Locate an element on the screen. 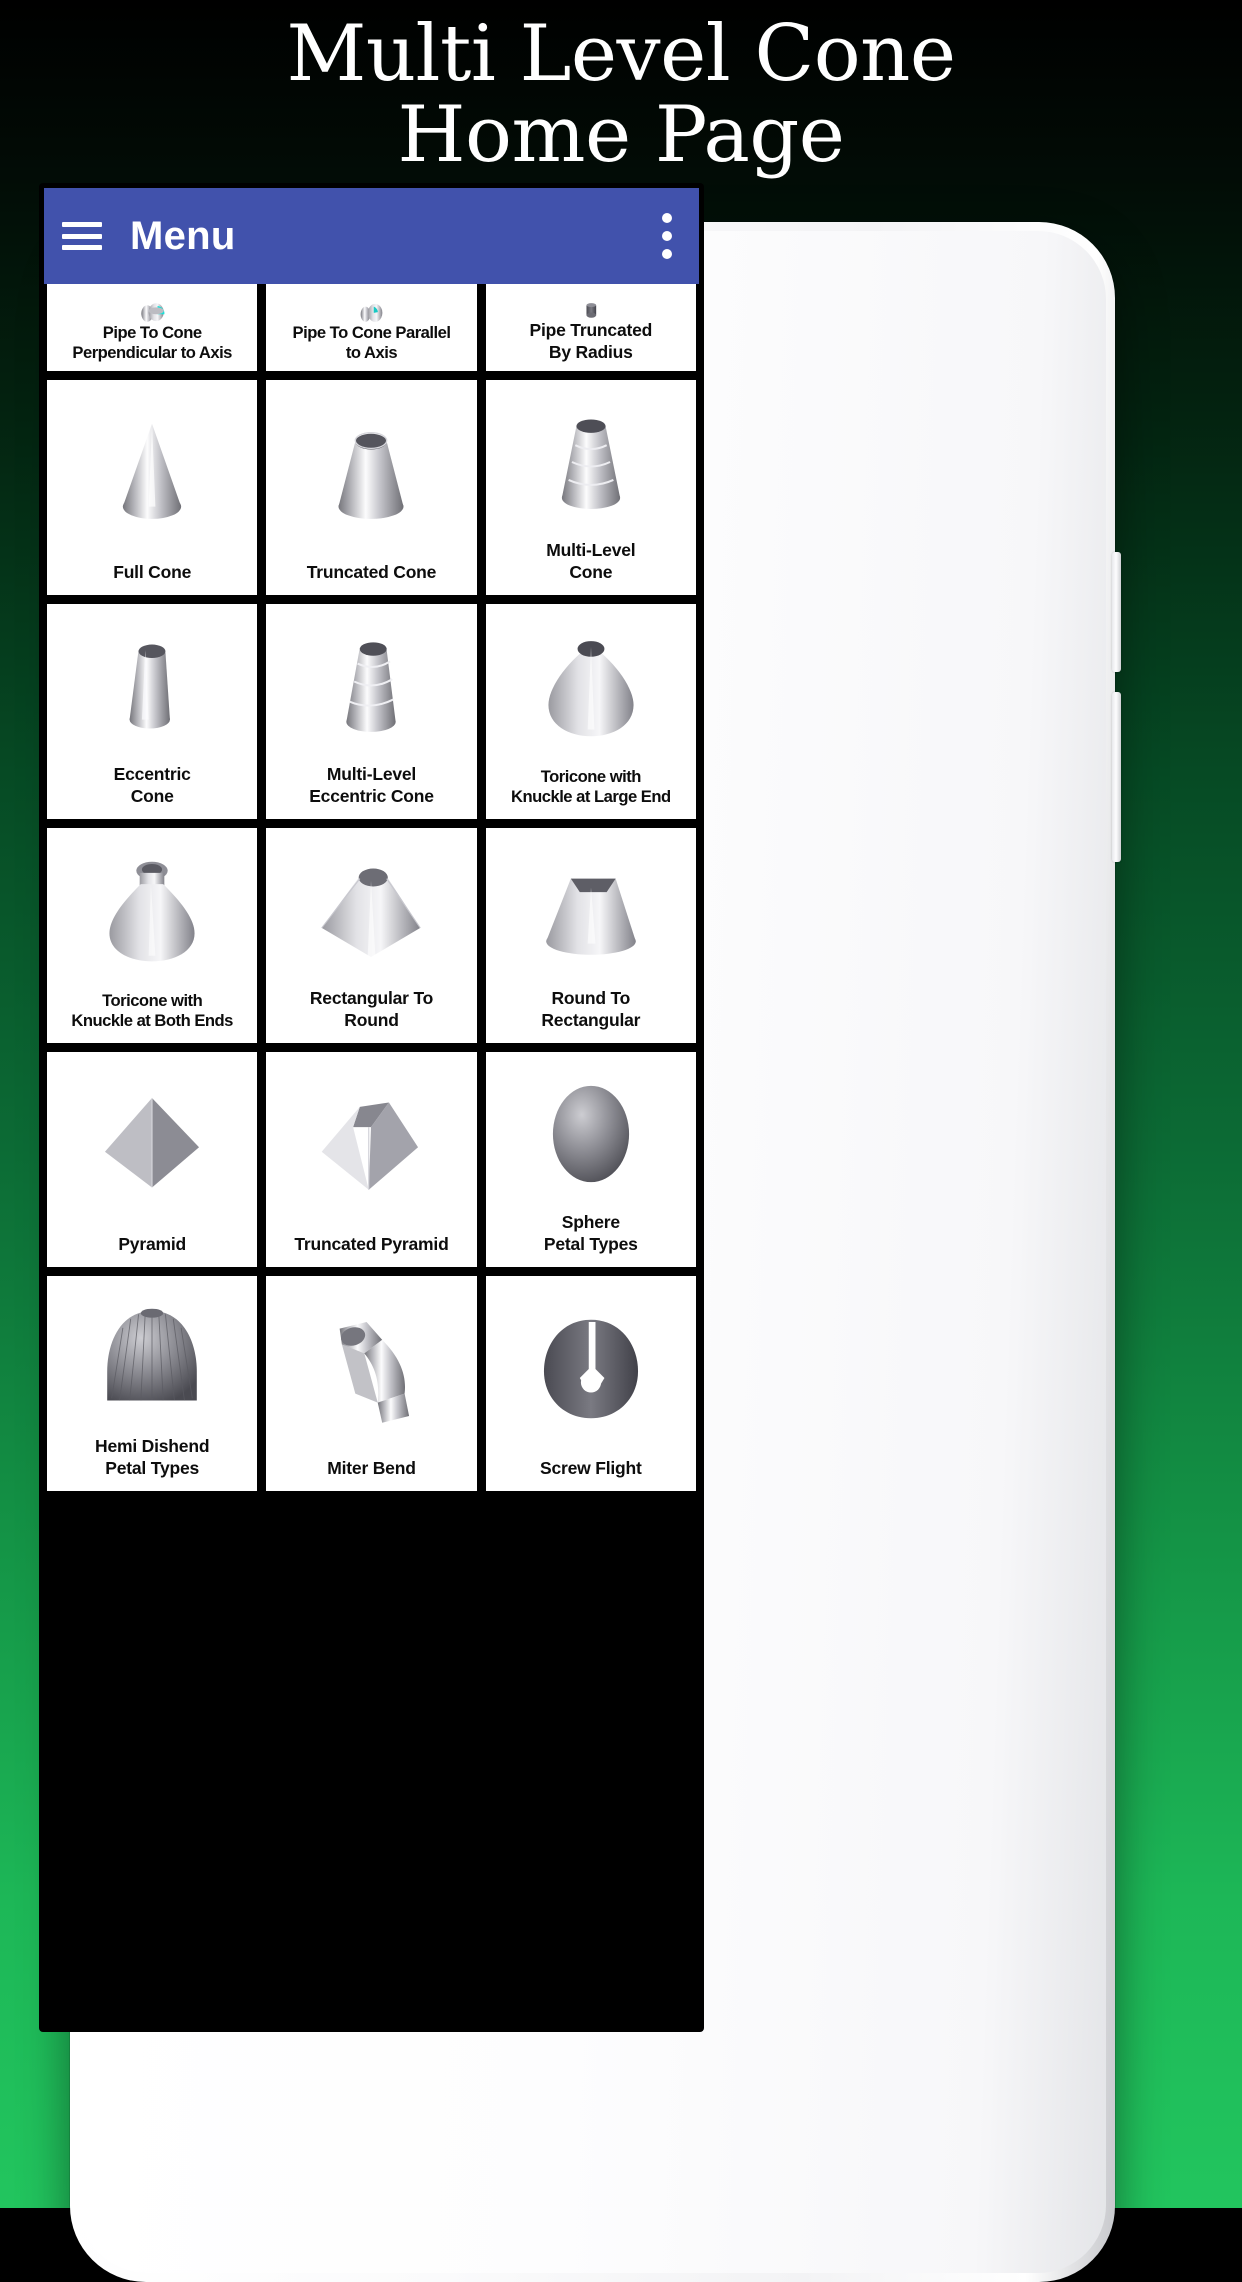 The width and height of the screenshot is (1242, 2282). full-cone-icon is located at coordinates (152, 473).